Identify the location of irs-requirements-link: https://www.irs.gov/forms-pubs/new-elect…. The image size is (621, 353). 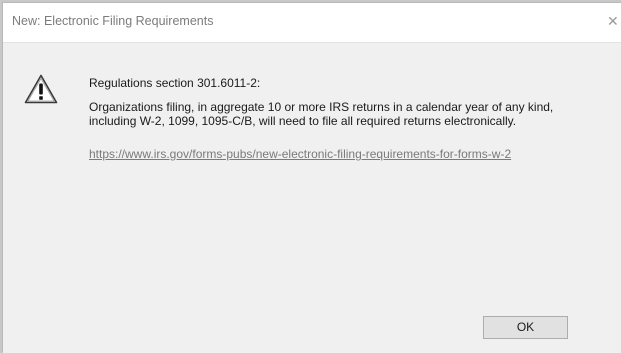
(300, 154).